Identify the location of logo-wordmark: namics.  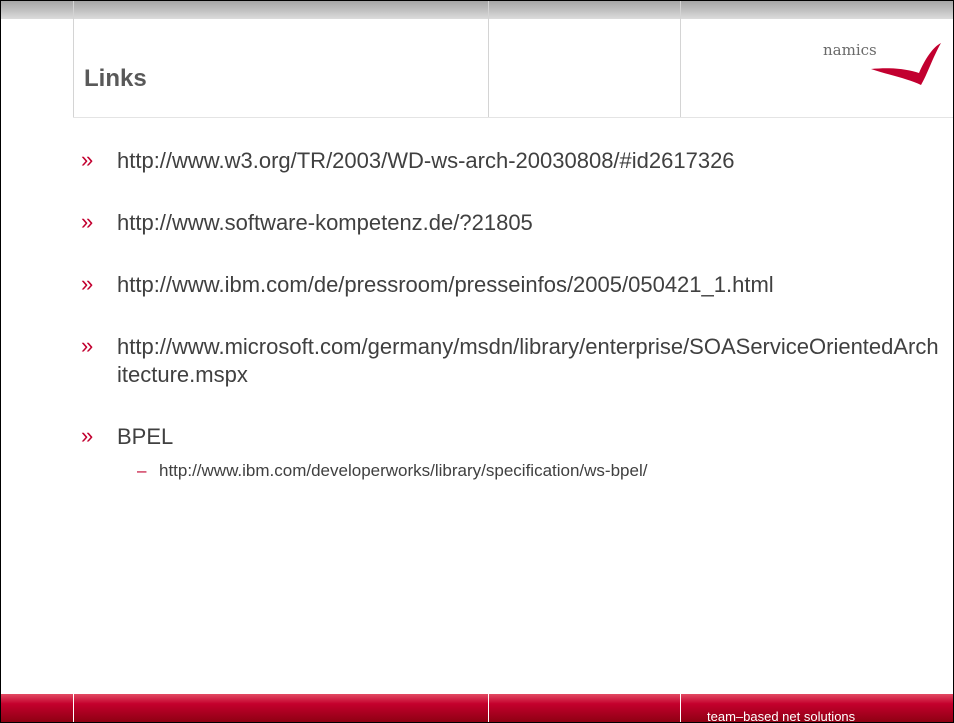
(850, 50).